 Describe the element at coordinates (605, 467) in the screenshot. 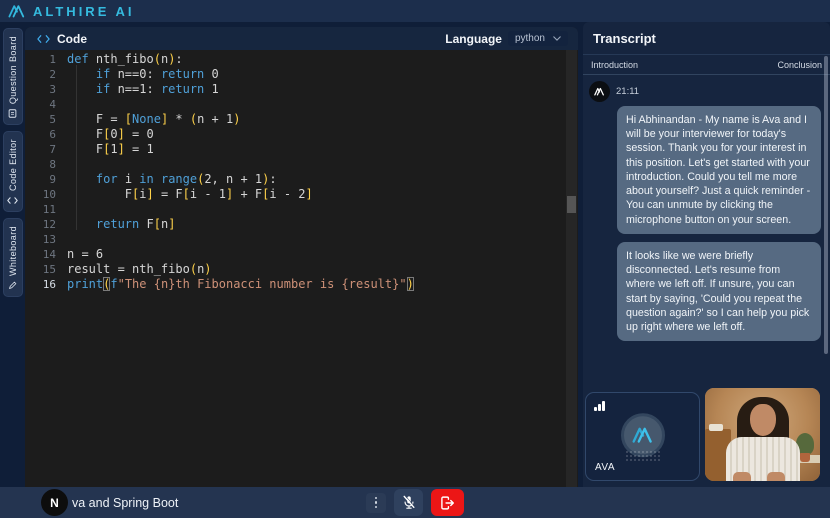

I see `ava-name-label: AVA` at that location.